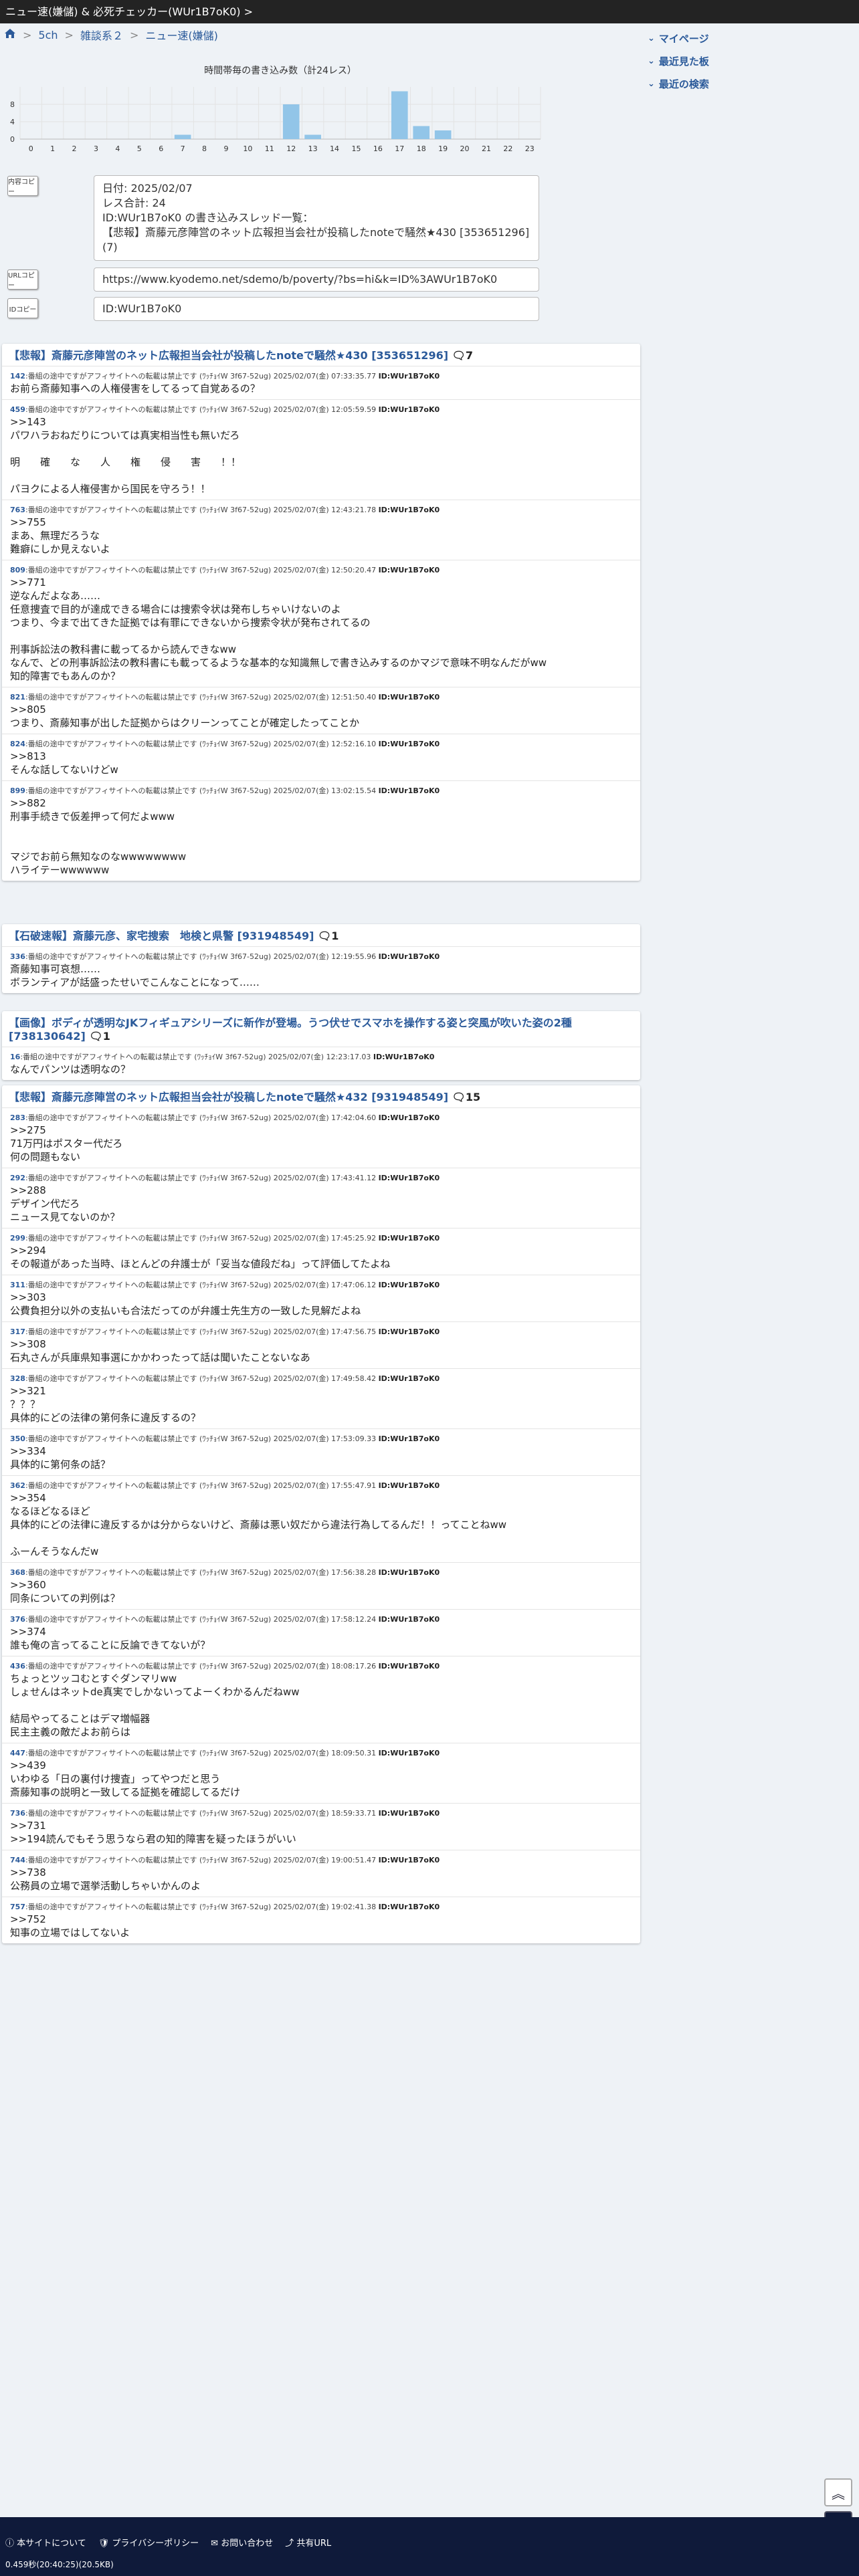  I want to click on x-tick-label: 6, so click(161, 148).